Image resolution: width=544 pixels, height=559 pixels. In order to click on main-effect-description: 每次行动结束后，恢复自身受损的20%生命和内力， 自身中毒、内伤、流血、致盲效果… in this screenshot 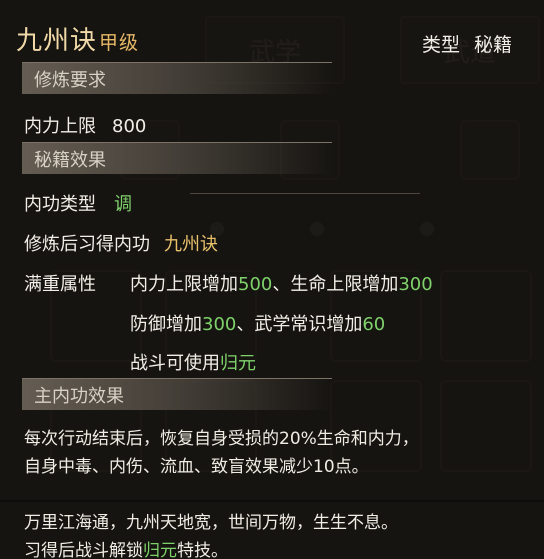, I will do `click(221, 453)`.